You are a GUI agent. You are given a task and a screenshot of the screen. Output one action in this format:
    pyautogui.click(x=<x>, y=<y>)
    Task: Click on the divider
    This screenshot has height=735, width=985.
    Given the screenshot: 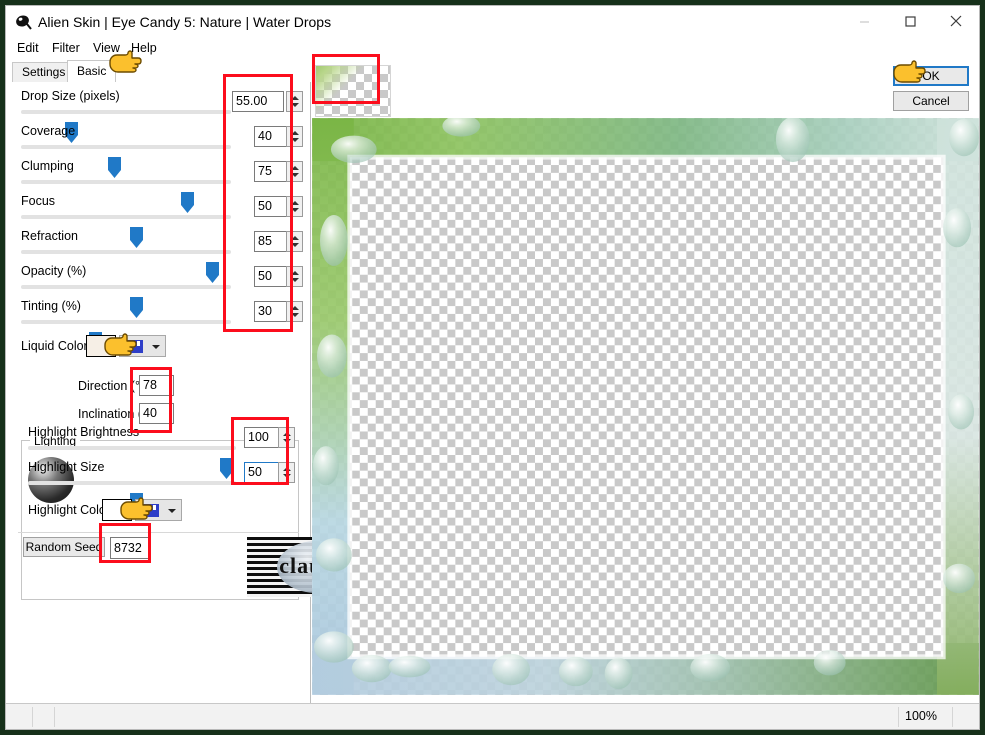 What is the action you would take?
    pyautogui.click(x=158, y=532)
    